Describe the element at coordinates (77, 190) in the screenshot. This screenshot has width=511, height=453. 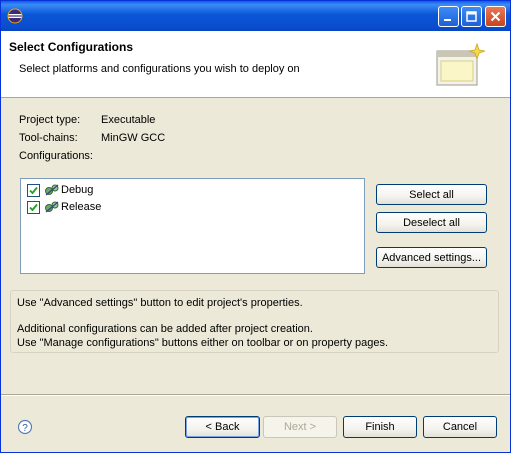
I see `debug-label: Debug` at that location.